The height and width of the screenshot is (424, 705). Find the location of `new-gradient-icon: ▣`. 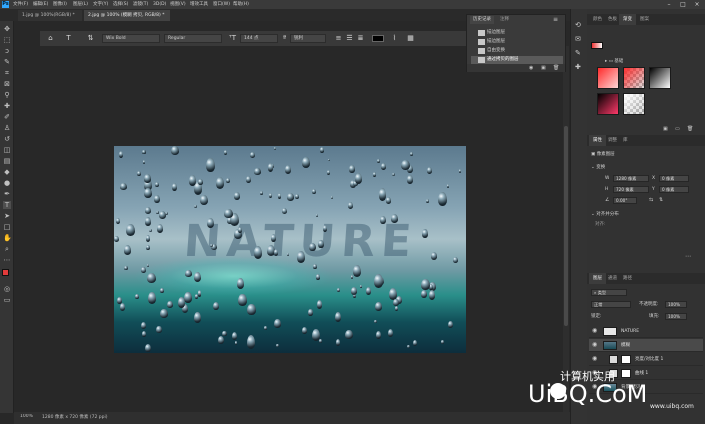

new-gradient-icon: ▣ is located at coordinates (665, 129).